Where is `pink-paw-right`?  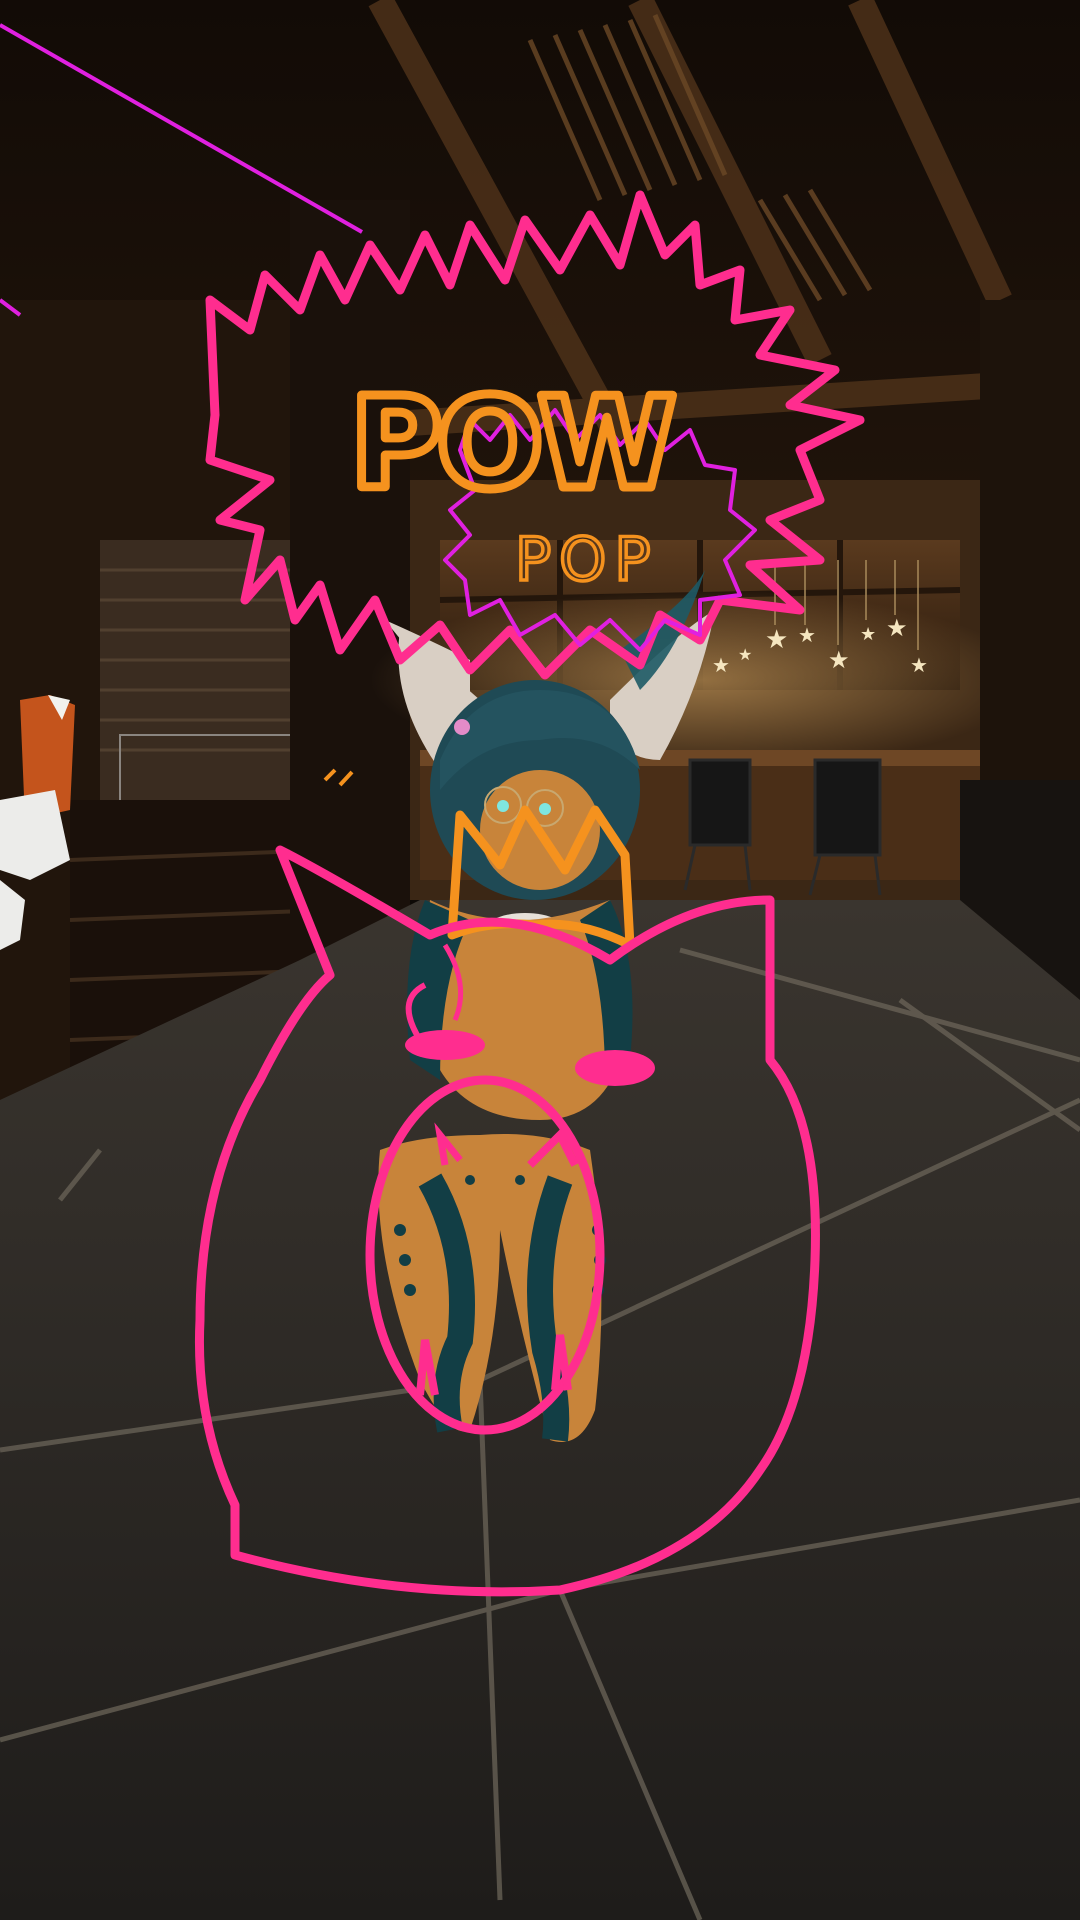 pink-paw-right is located at coordinates (615, 1068).